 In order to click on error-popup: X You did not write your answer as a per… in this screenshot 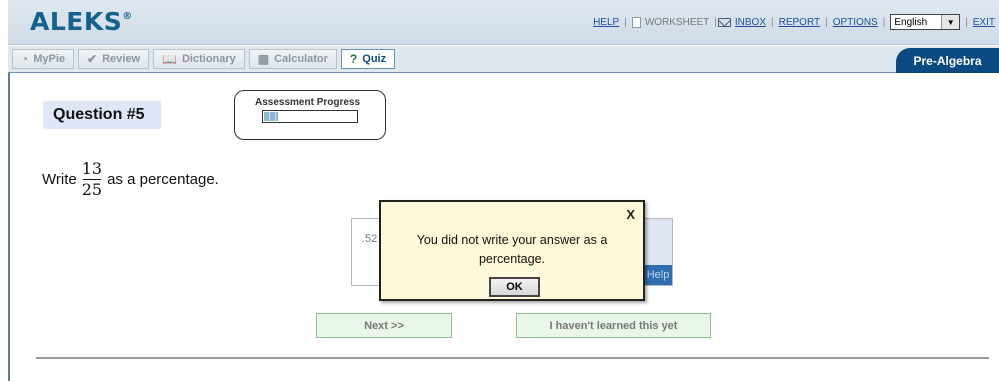, I will do `click(512, 250)`.